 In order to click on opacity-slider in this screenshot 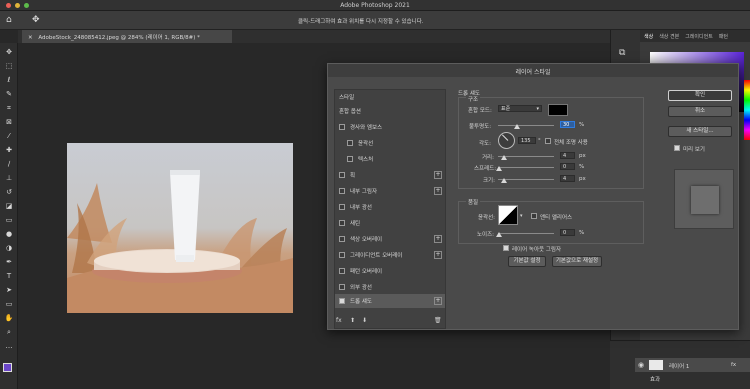, I will do `click(526, 125)`.